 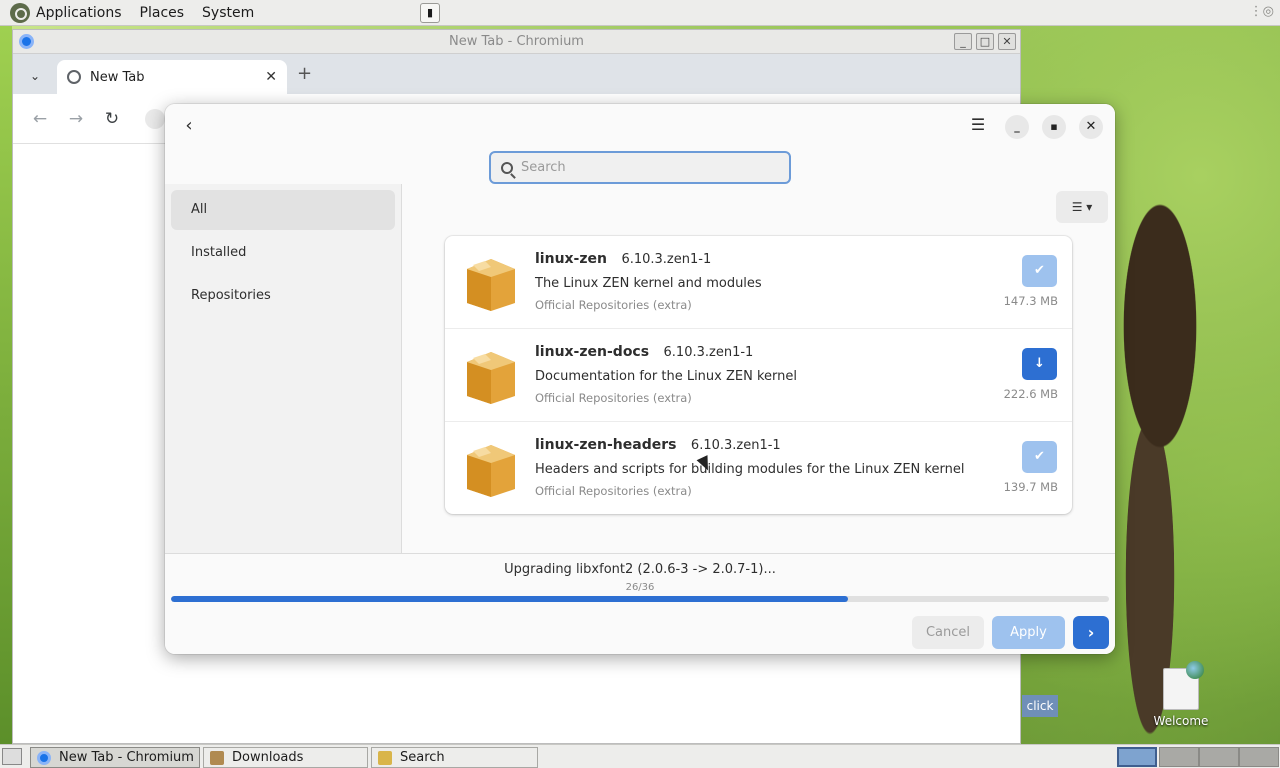 What do you see at coordinates (126, 757) in the screenshot?
I see `taskbar-item-label: New Tab - Chromium` at bounding box center [126, 757].